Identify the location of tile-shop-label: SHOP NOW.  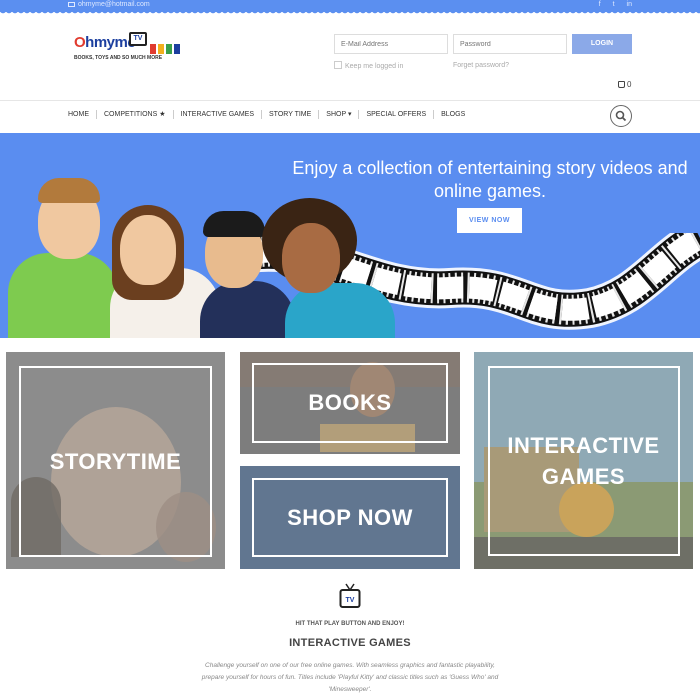
(350, 517).